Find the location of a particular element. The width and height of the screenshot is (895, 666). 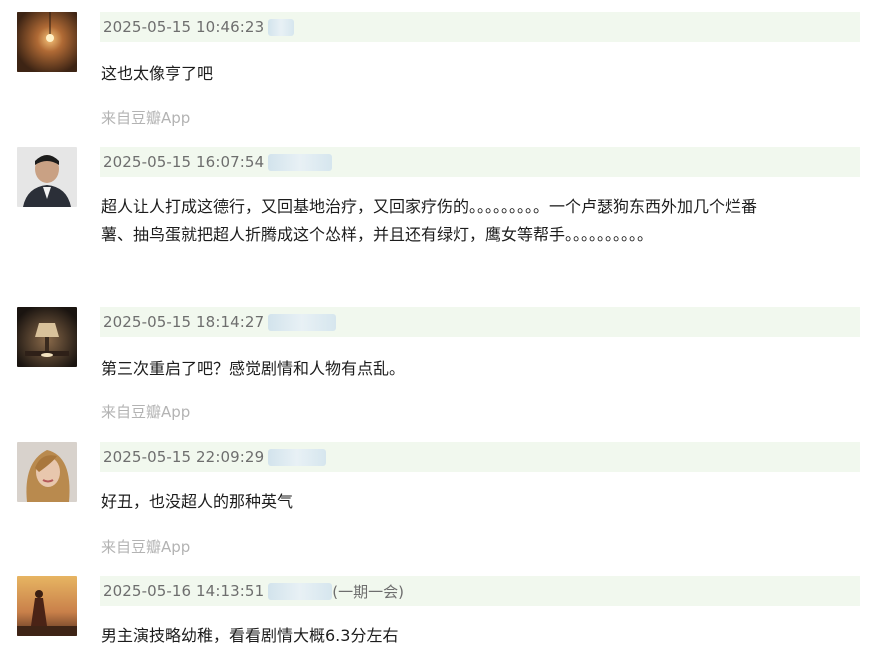

comment-text-line: 男主演技略幼稚，看看剧情大概6.3分左右 is located at coordinates (250, 635).